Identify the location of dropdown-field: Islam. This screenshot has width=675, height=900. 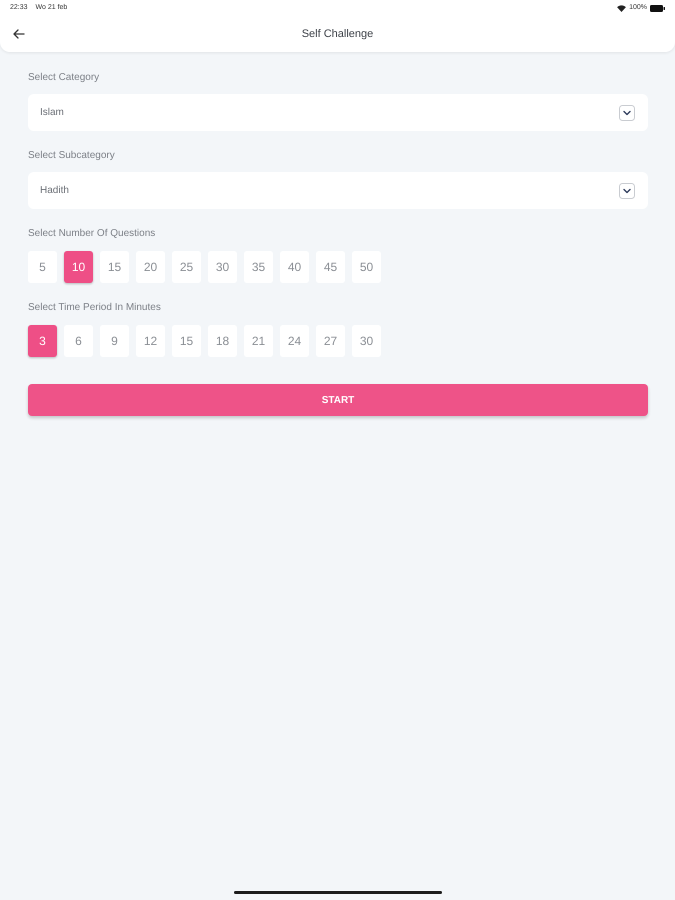
(338, 112).